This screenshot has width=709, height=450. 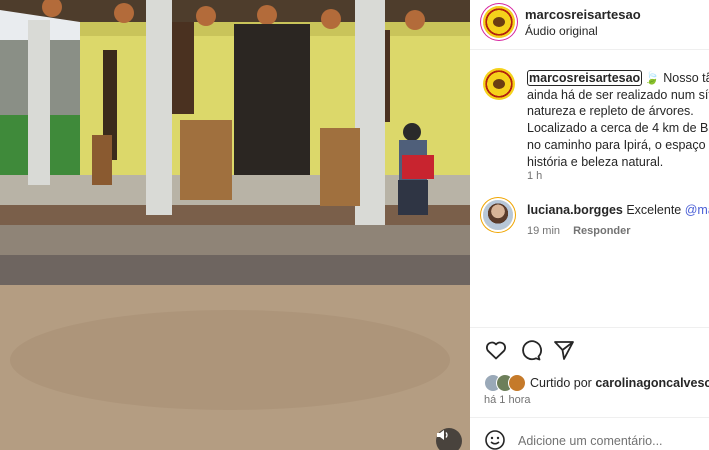 What do you see at coordinates (697, 210) in the screenshot?
I see `comment-mention: @marco` at bounding box center [697, 210].